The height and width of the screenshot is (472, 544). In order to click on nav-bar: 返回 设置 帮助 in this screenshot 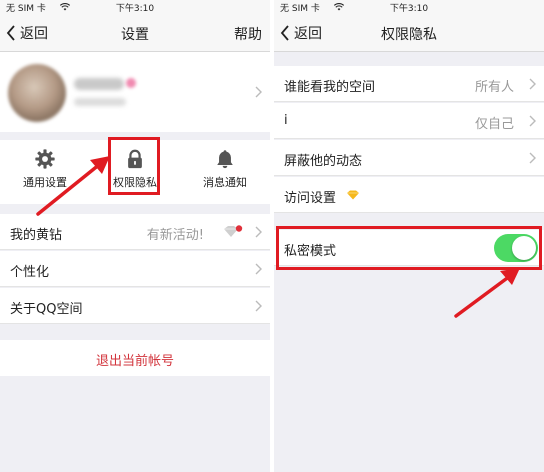, I will do `click(135, 33)`.